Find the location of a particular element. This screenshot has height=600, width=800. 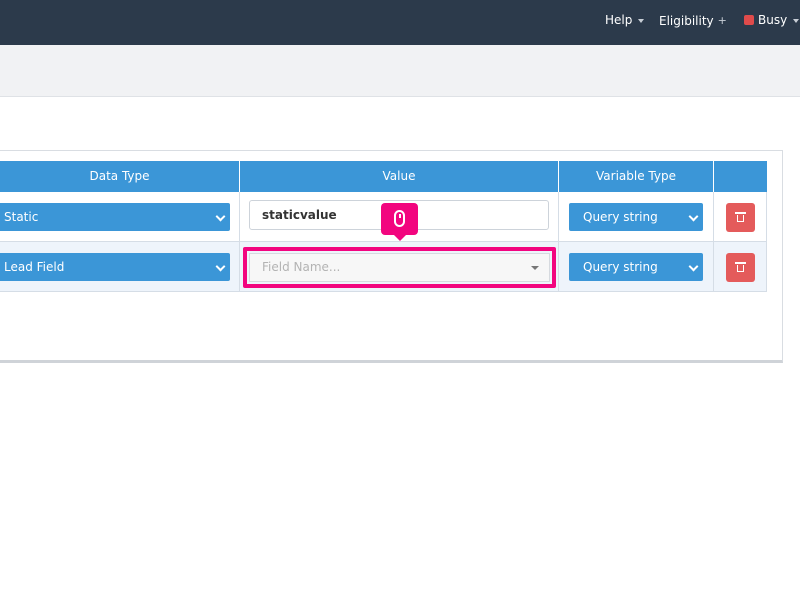

click-indicator is located at coordinates (399, 222).